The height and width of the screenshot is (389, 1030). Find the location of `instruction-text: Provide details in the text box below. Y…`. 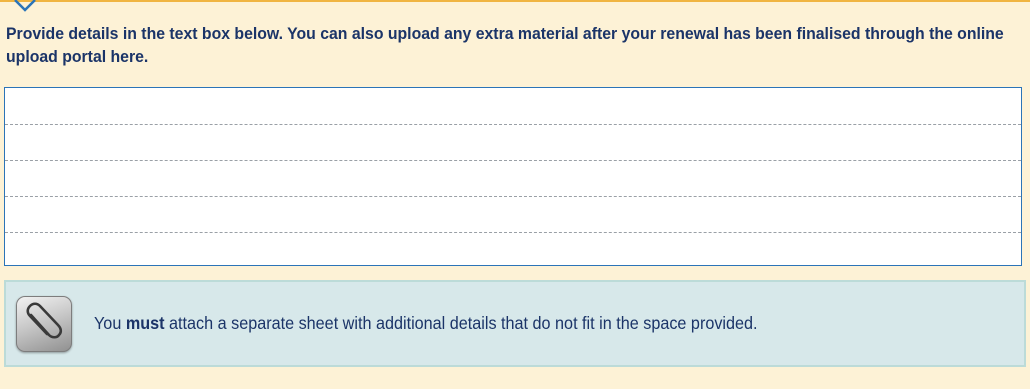

instruction-text: Provide details in the text box below. Y… is located at coordinates (505, 45).